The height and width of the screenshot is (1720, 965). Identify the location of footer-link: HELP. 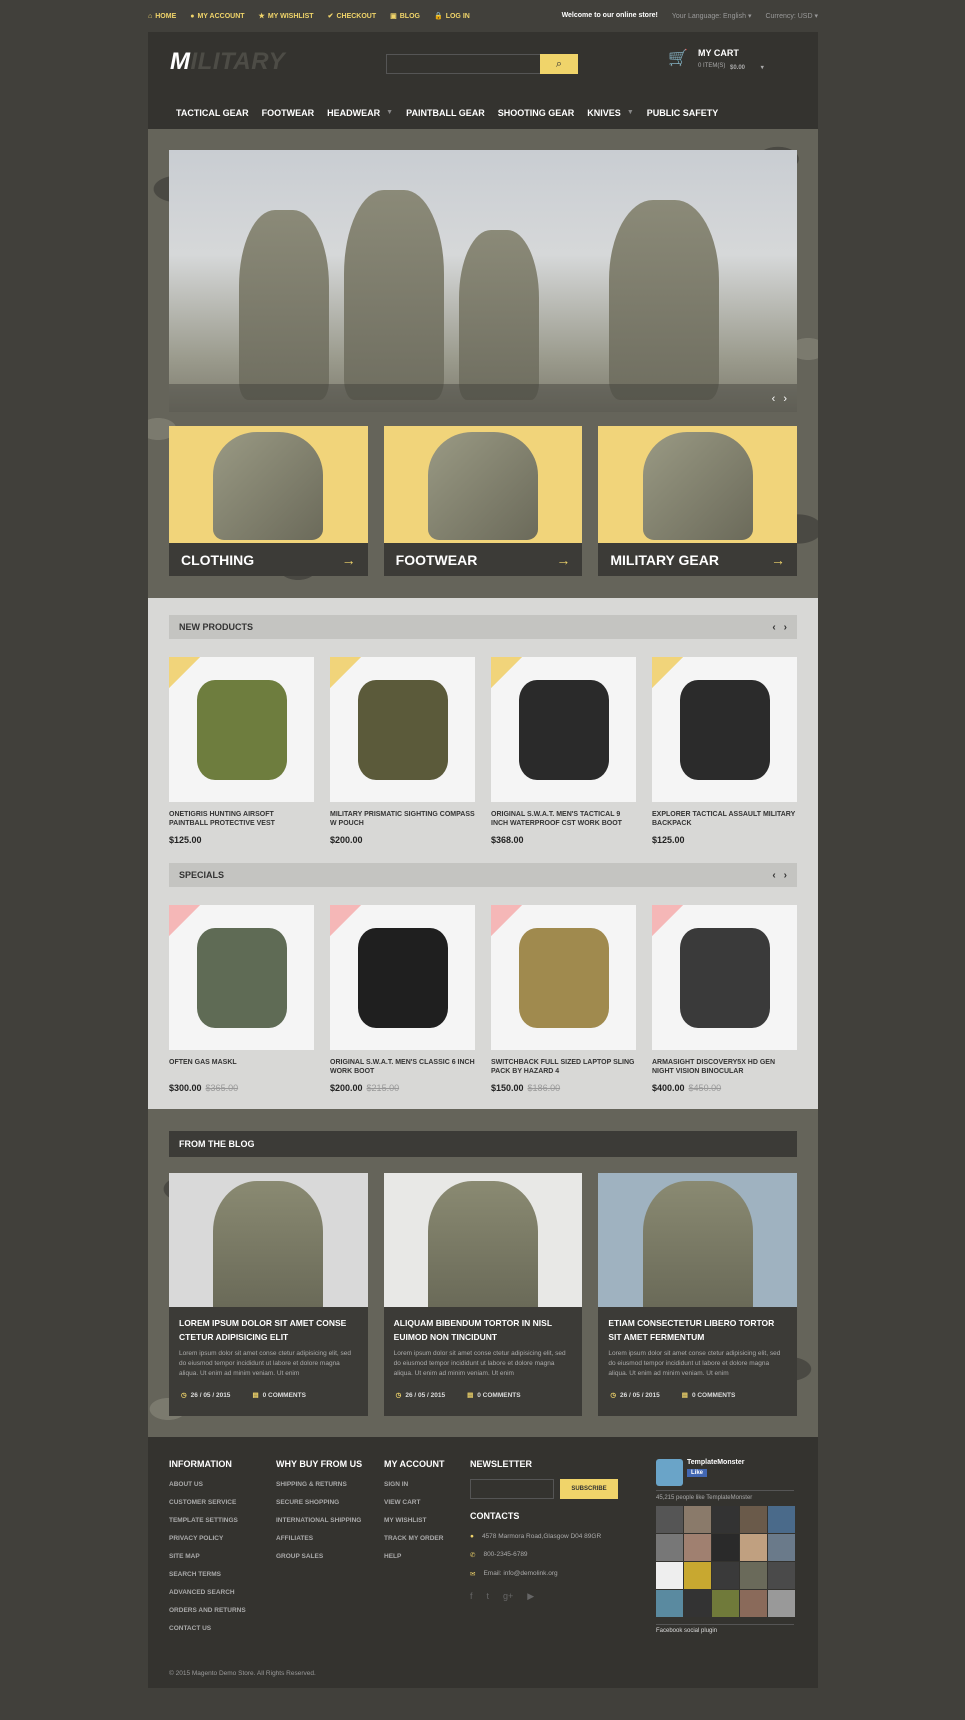
(414, 1556).